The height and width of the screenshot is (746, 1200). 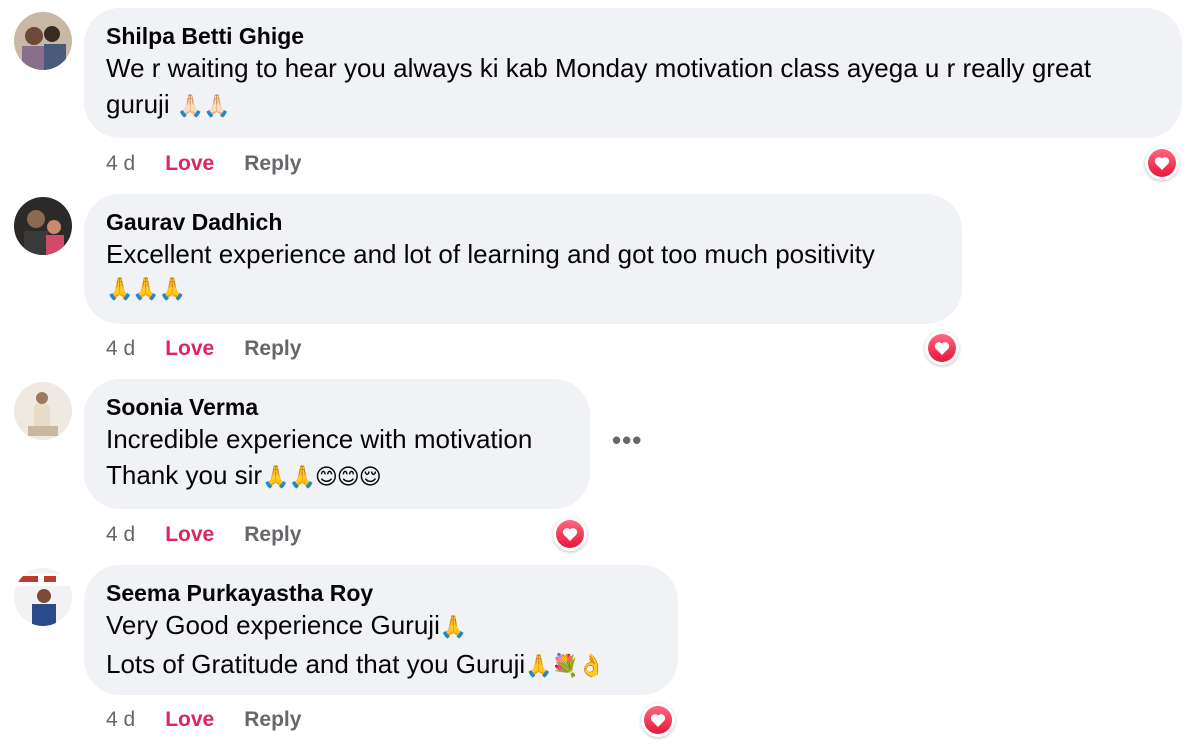 What do you see at coordinates (146, 289) in the screenshot?
I see `comment-emoji: 🙏🙏🙏` at bounding box center [146, 289].